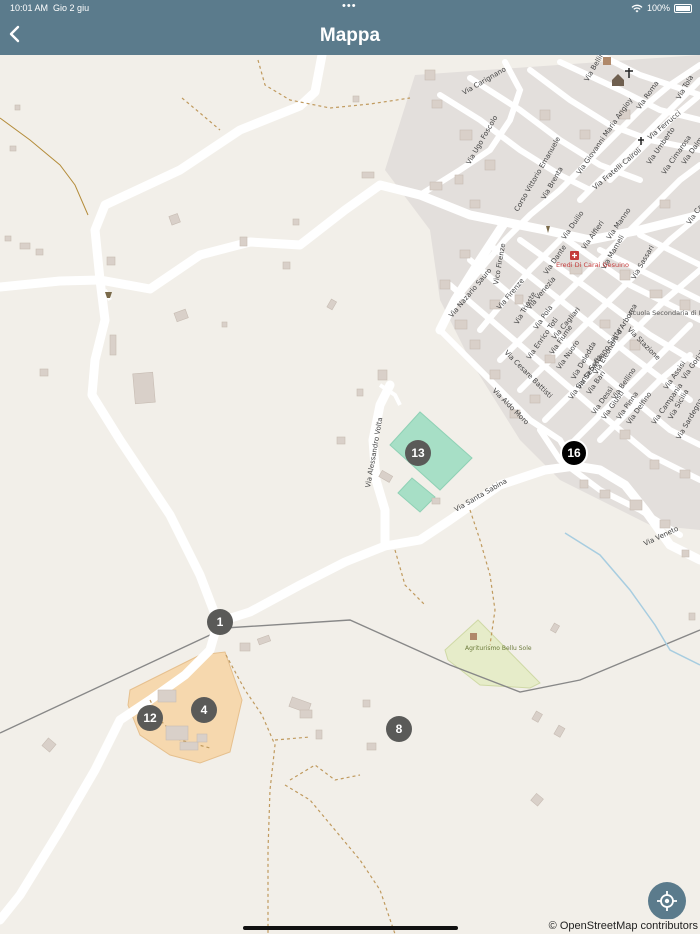 The width and height of the screenshot is (700, 934). I want to click on battery-icon, so click(683, 8).